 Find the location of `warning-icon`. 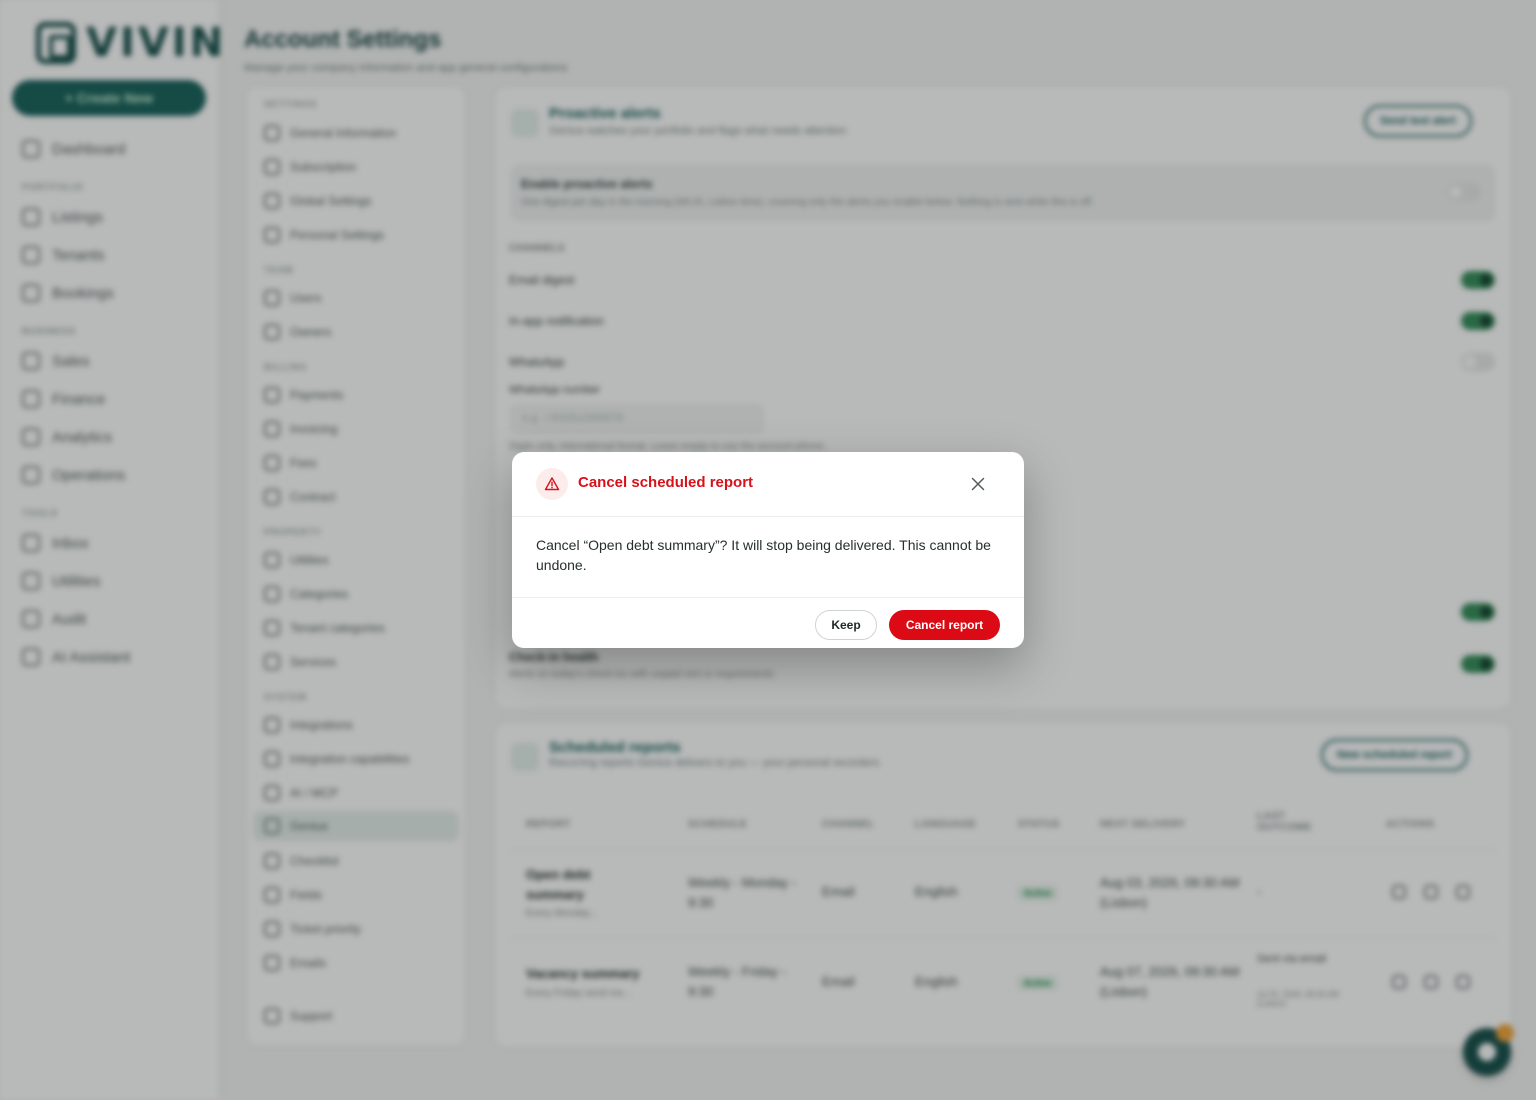

warning-icon is located at coordinates (552, 484).